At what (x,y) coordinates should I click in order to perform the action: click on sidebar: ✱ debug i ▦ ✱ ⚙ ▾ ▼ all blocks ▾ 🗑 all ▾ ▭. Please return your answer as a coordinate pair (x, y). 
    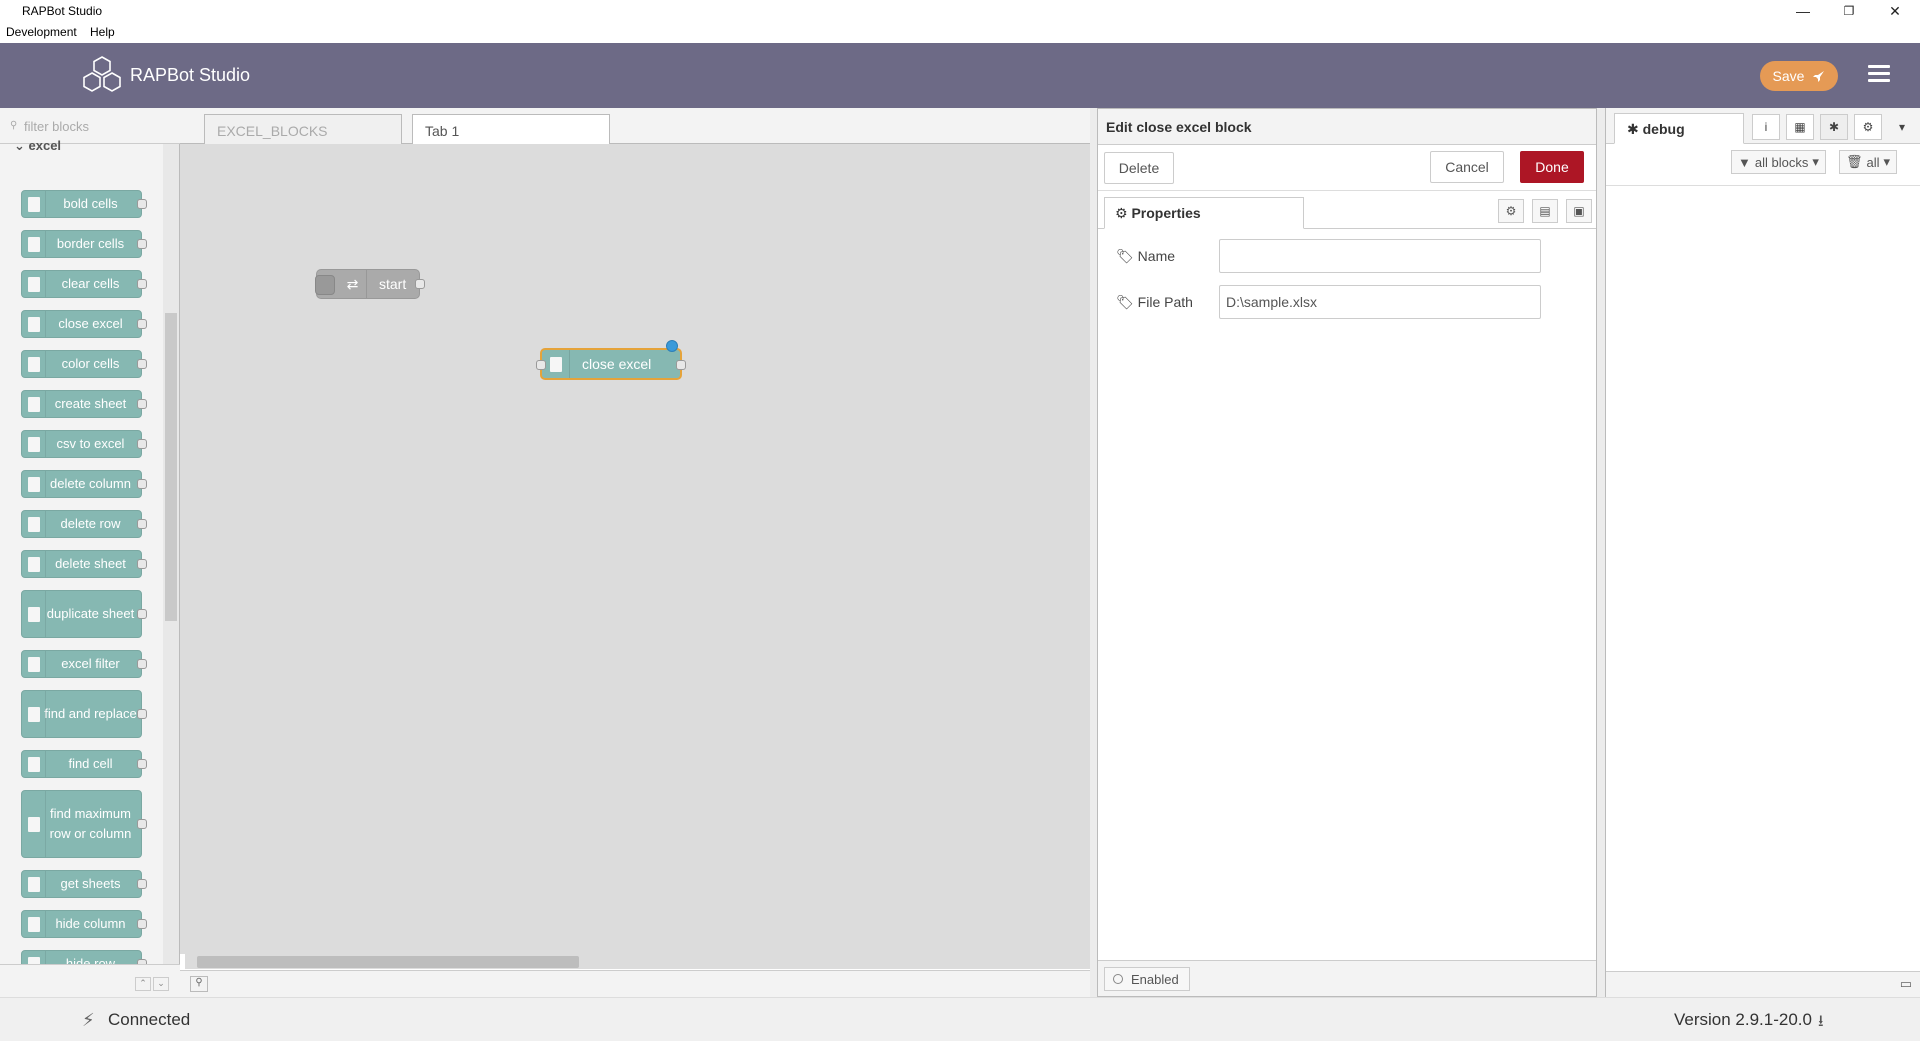
    Looking at the image, I should click on (1762, 552).